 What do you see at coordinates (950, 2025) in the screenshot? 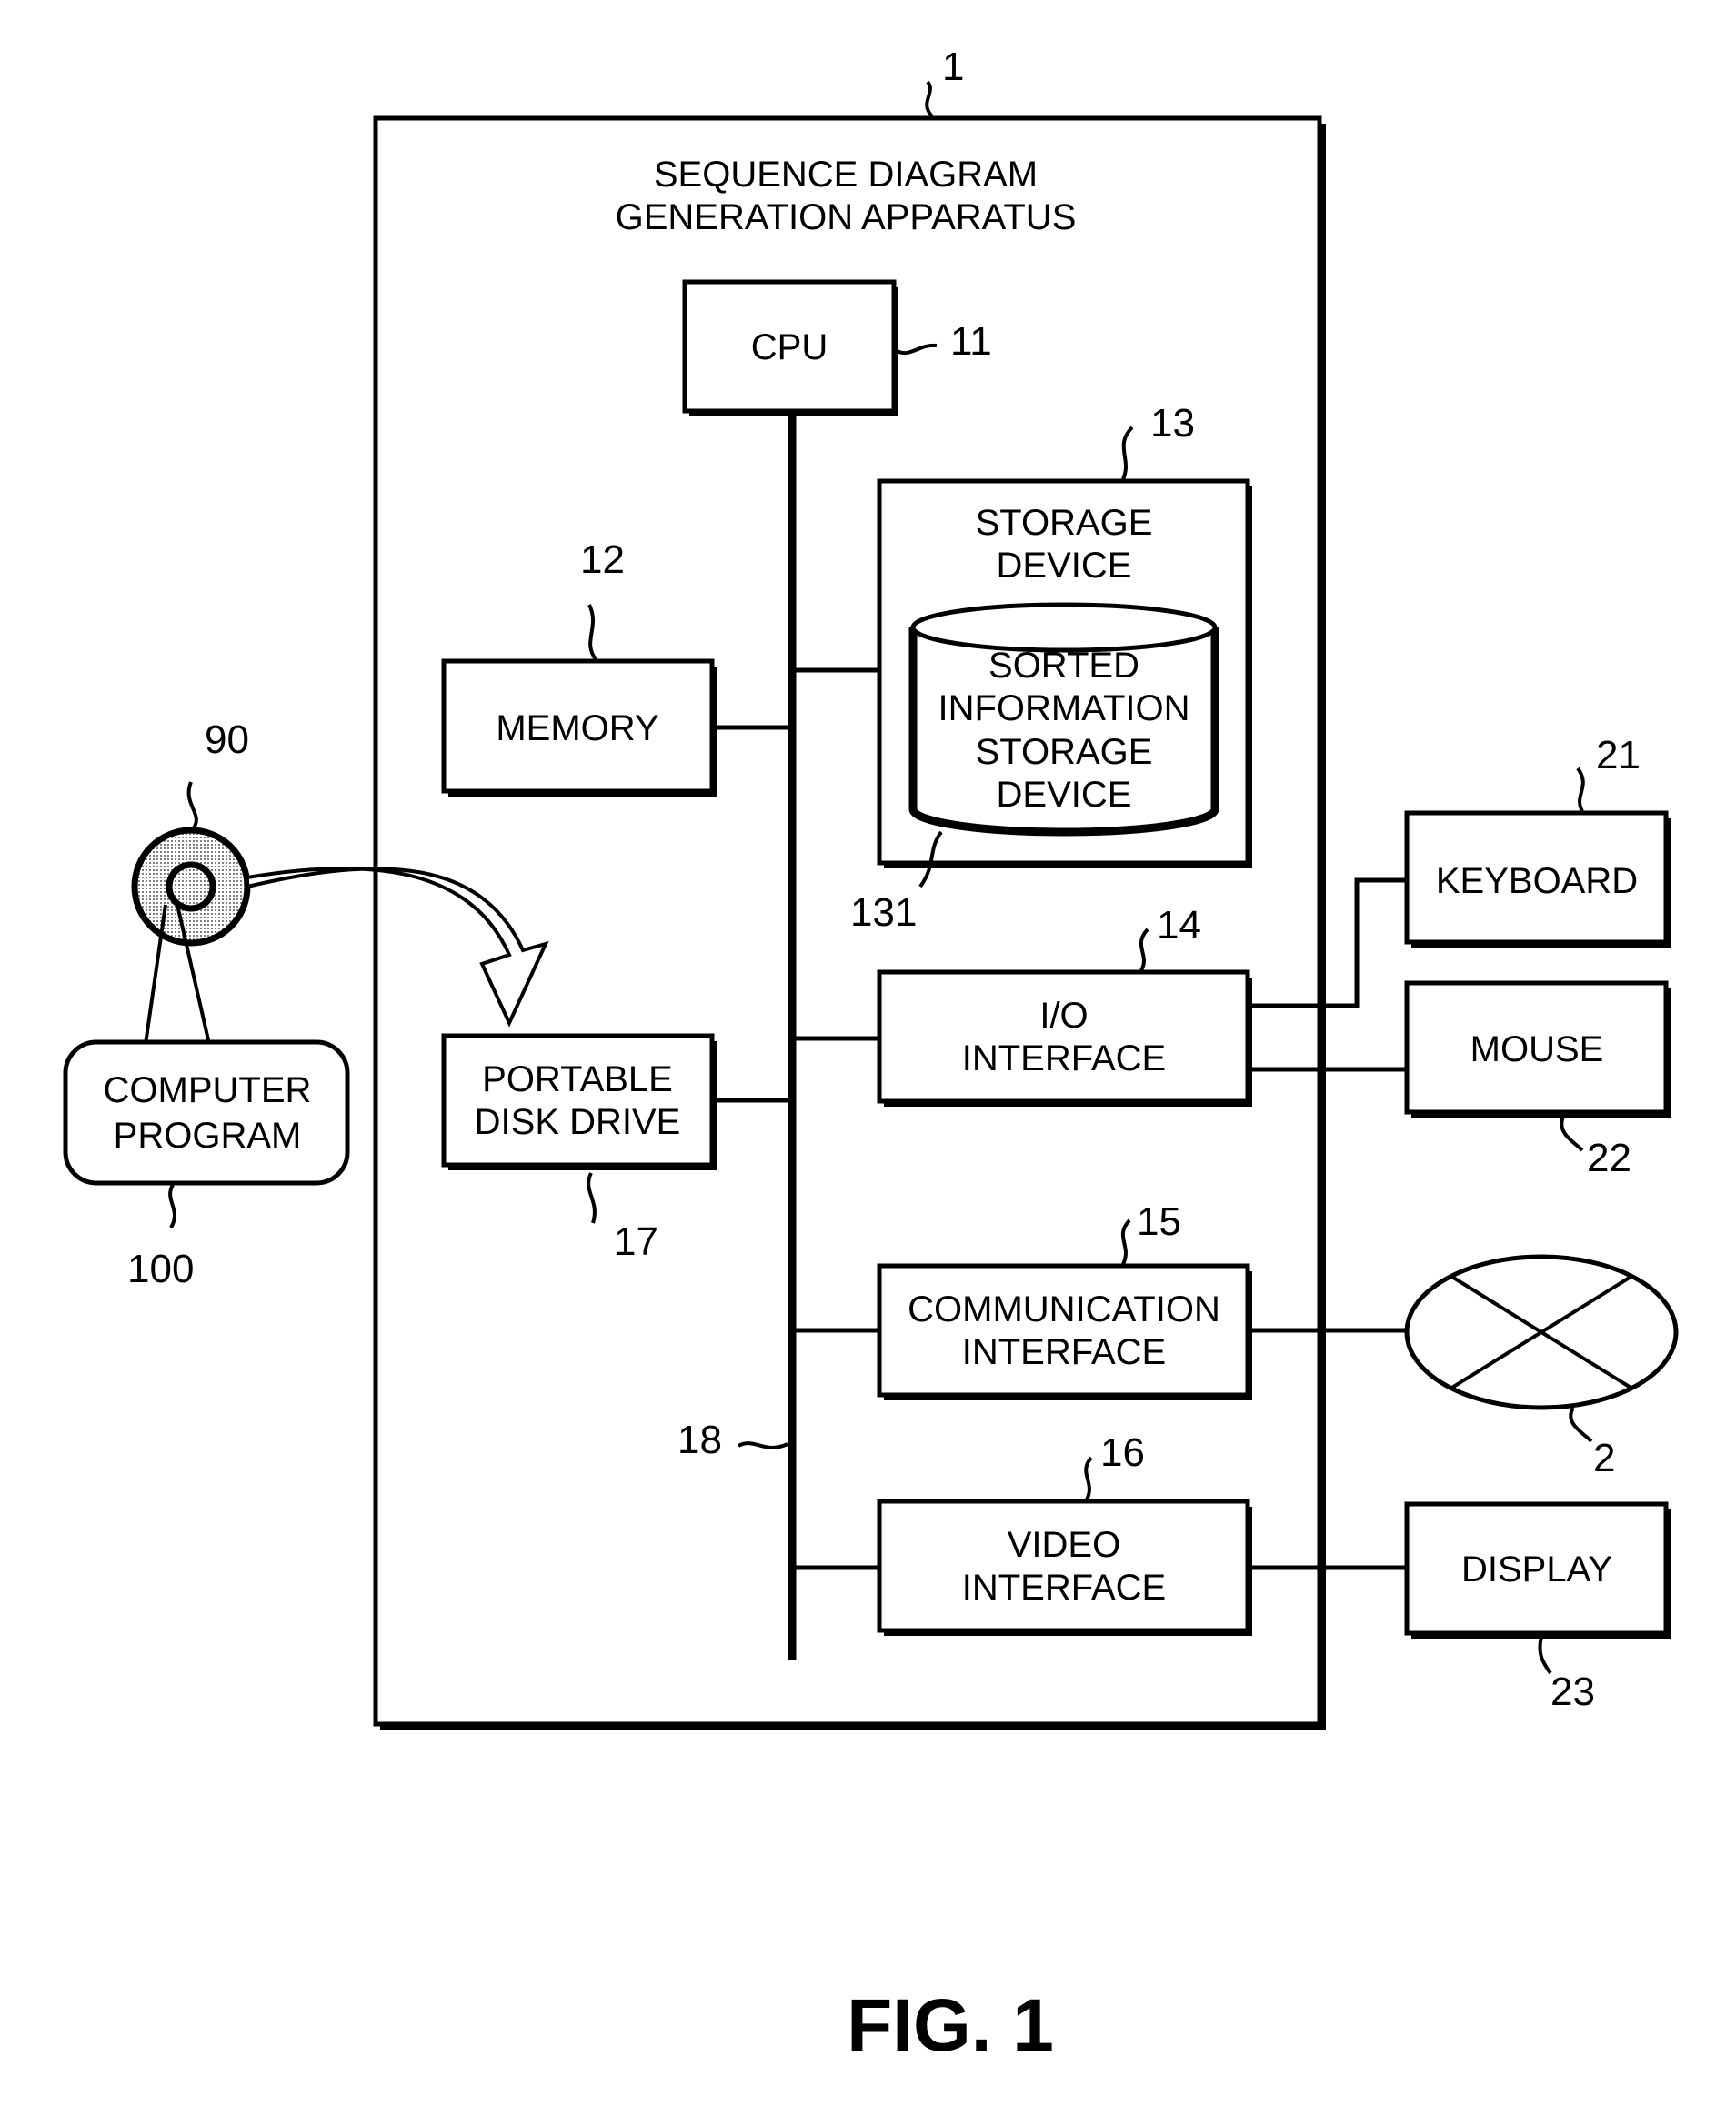
I see `figure-label: FIG. 1` at bounding box center [950, 2025].